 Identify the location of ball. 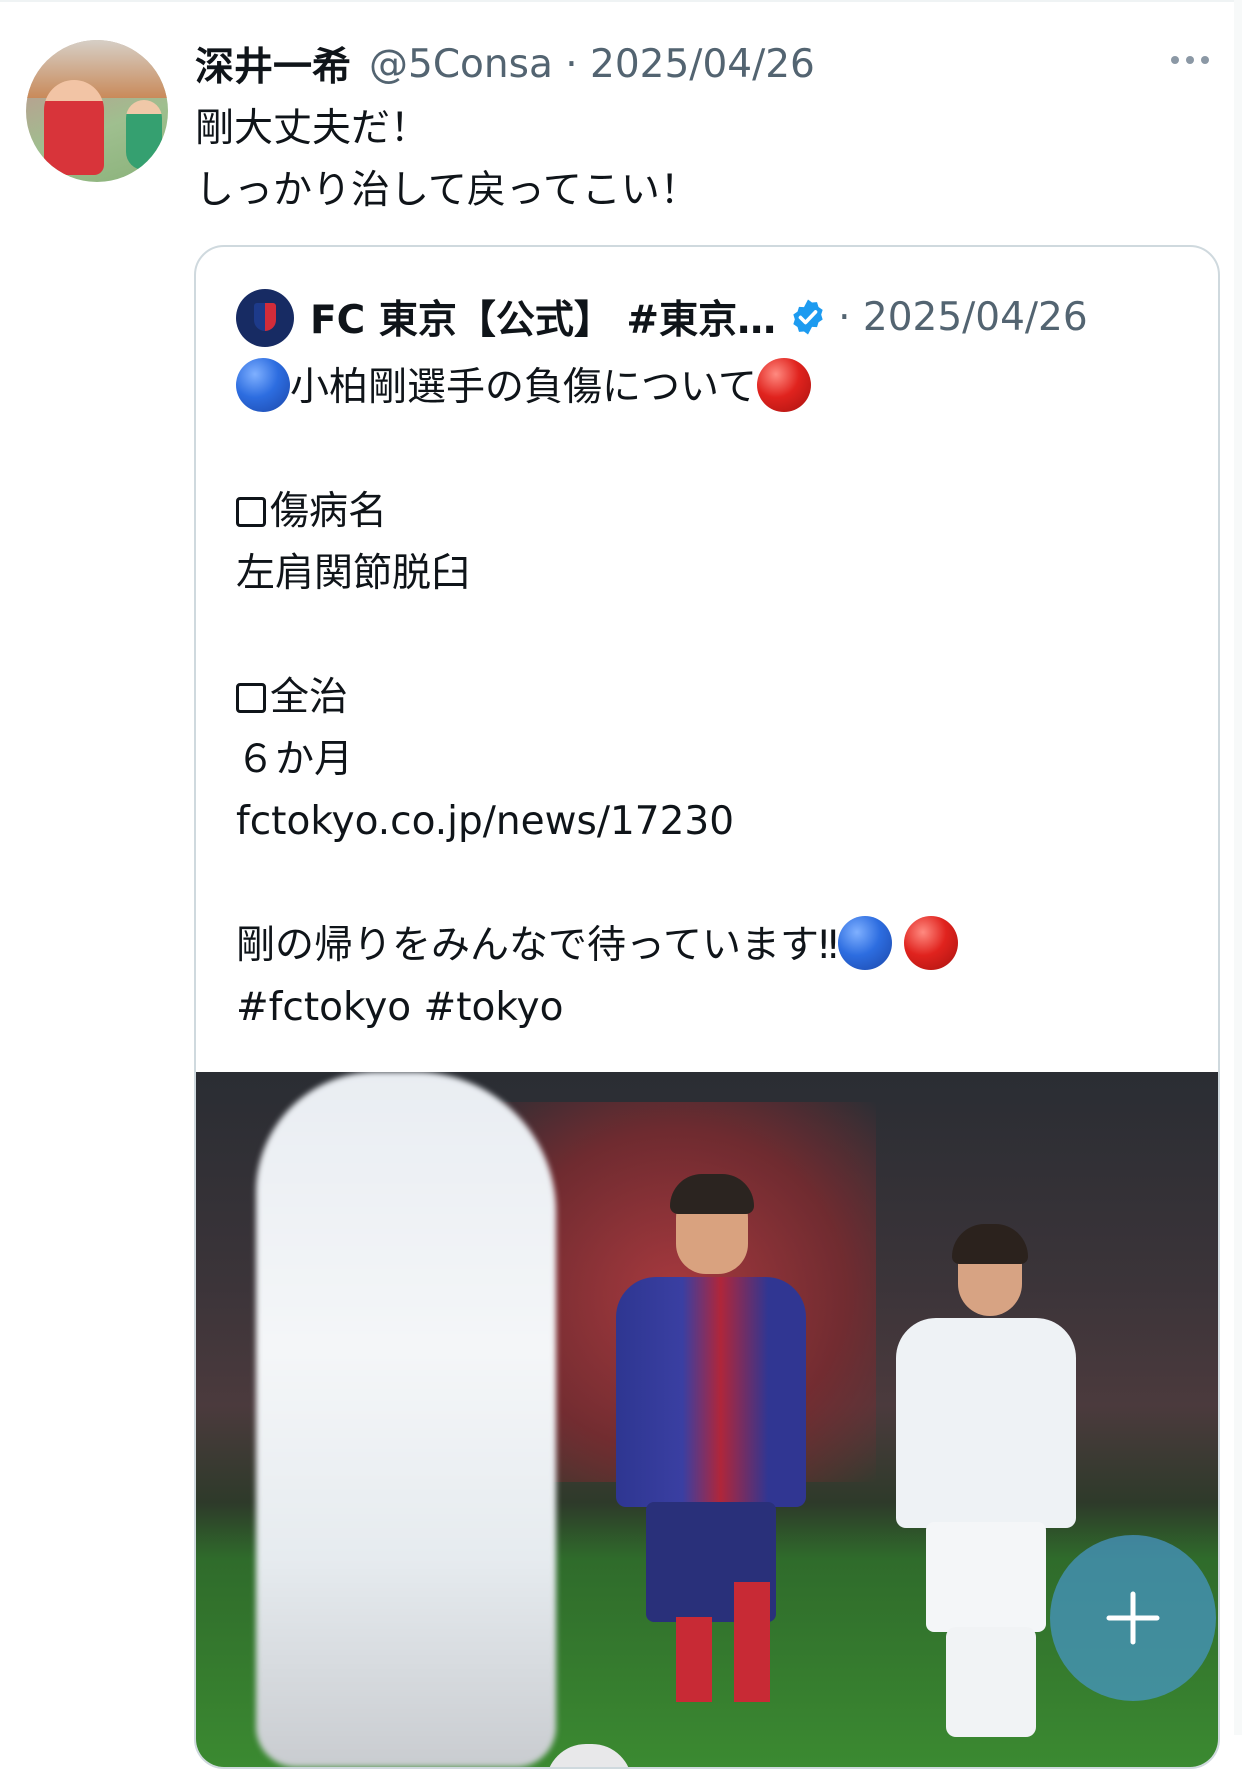
(589, 1755).